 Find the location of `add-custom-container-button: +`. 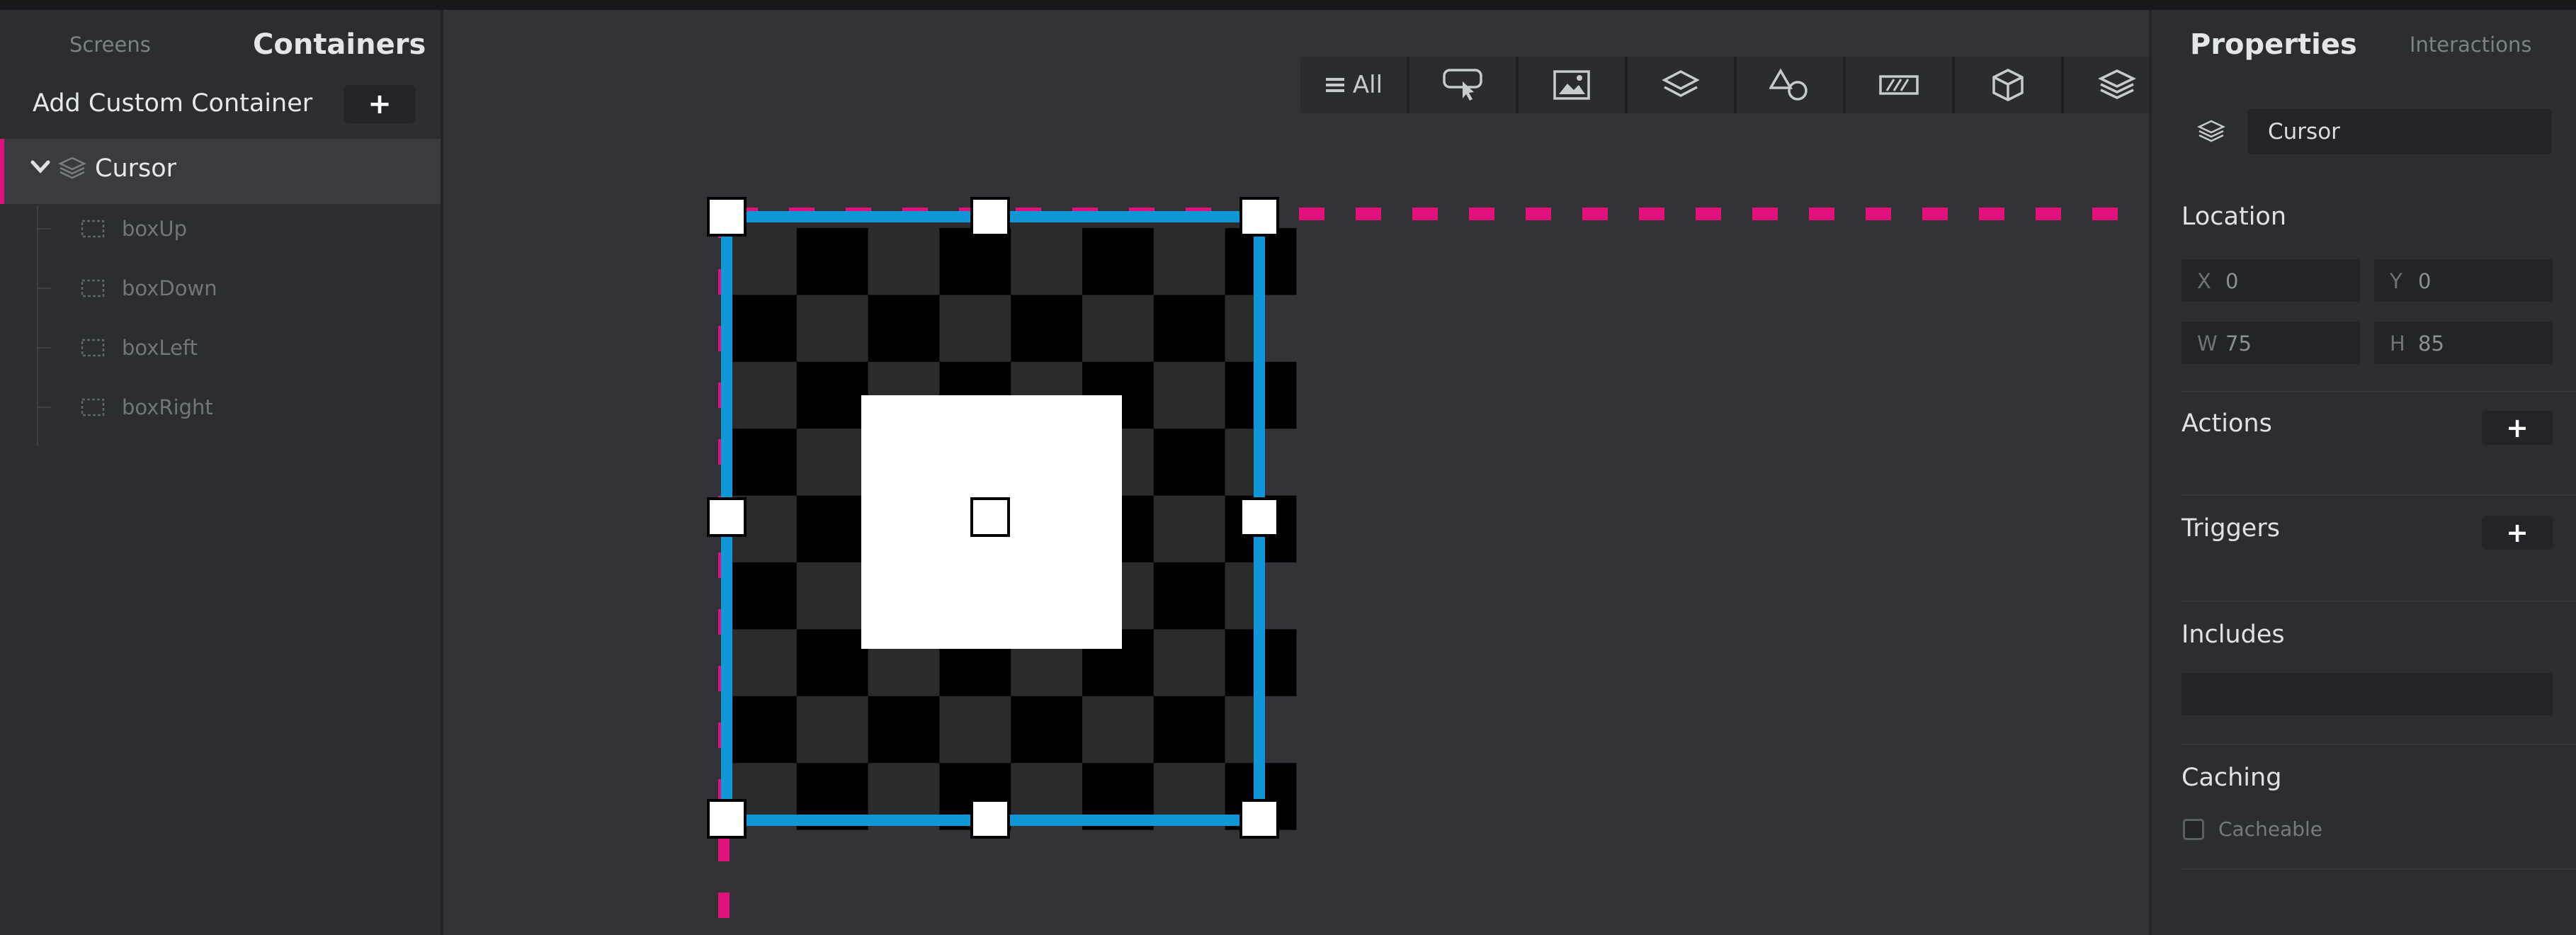

add-custom-container-button: + is located at coordinates (379, 104).